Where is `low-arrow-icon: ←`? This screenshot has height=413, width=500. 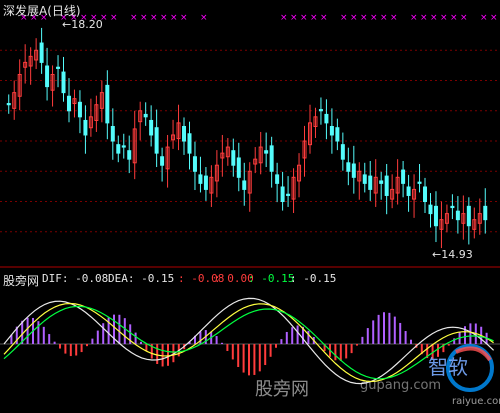 low-arrow-icon: ← is located at coordinates (437, 254).